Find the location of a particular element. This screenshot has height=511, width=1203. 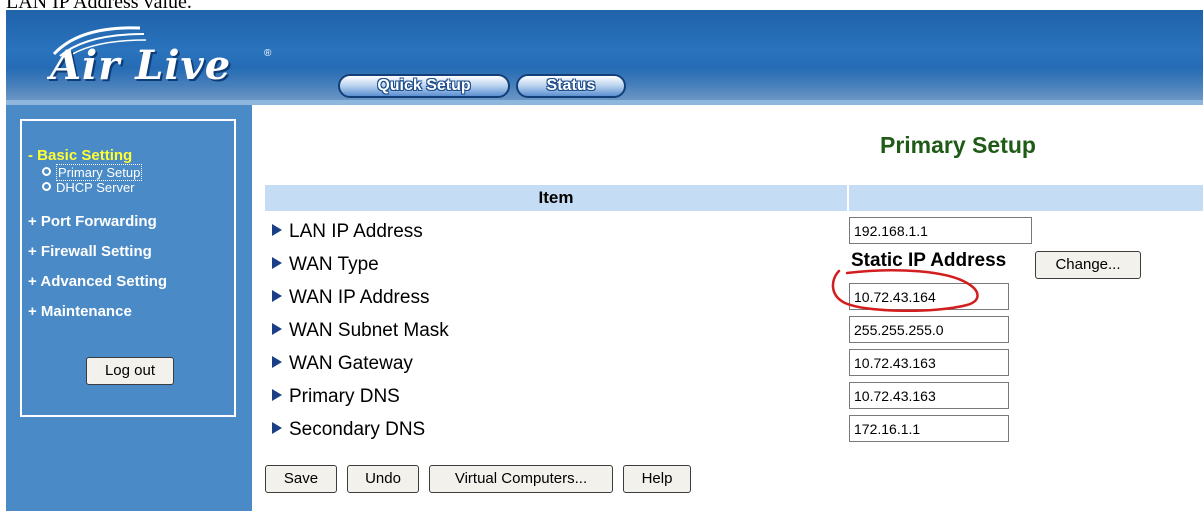

row-label-text: WAN Gateway is located at coordinates (351, 363).